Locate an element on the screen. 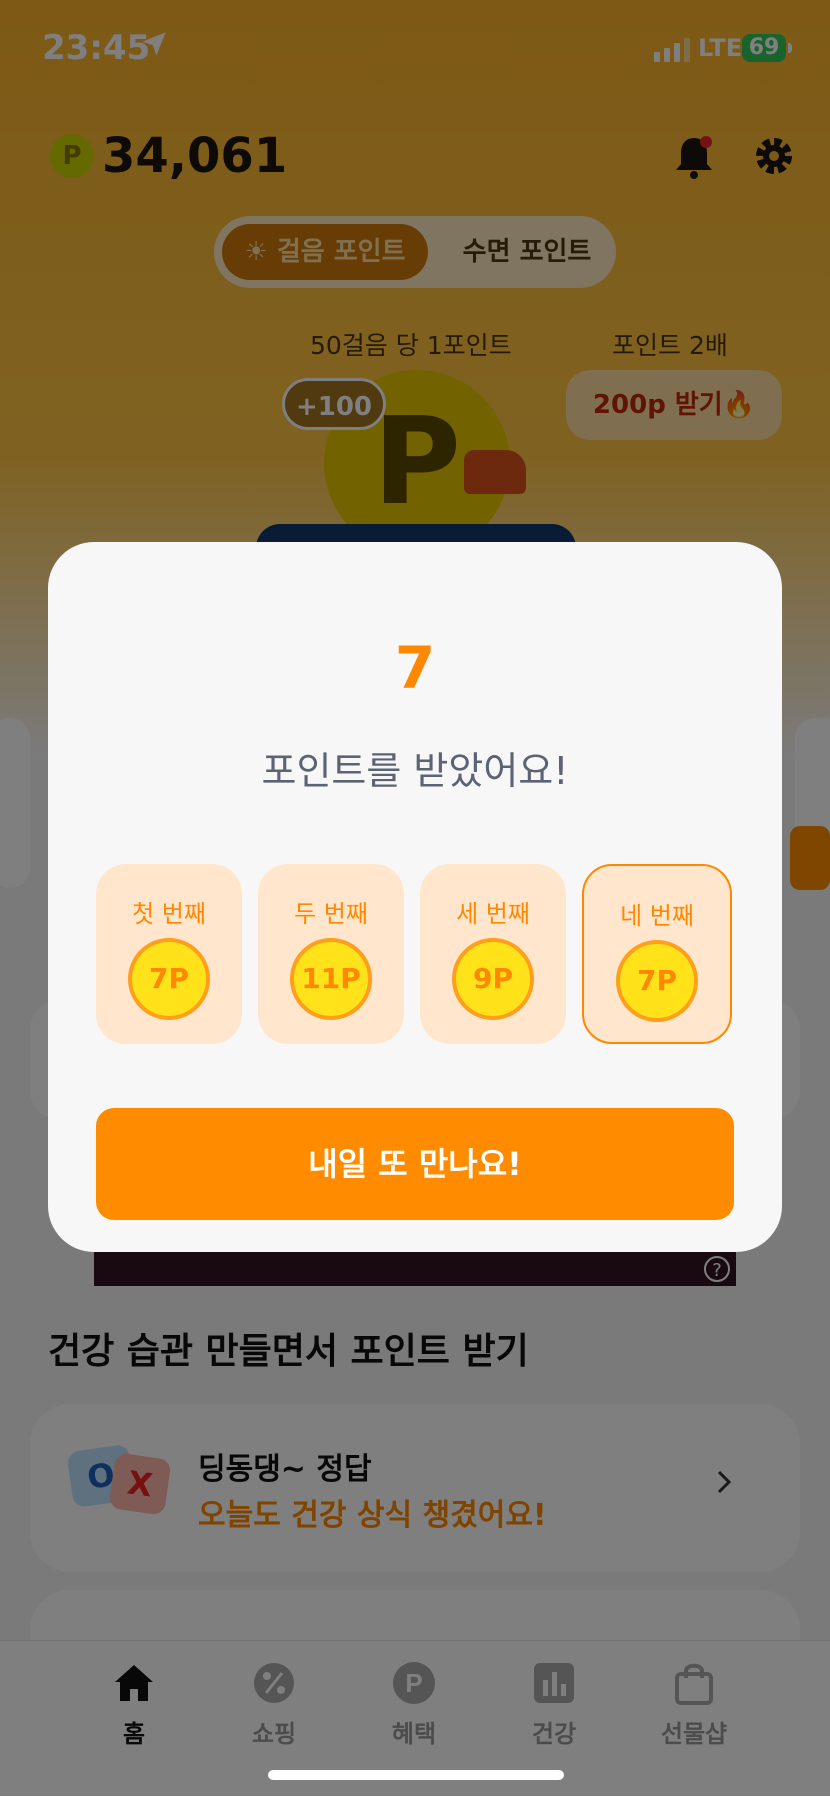 Image resolution: width=830 pixels, height=1797 pixels. round-card-3: 세 번째 9P is located at coordinates (493, 954).